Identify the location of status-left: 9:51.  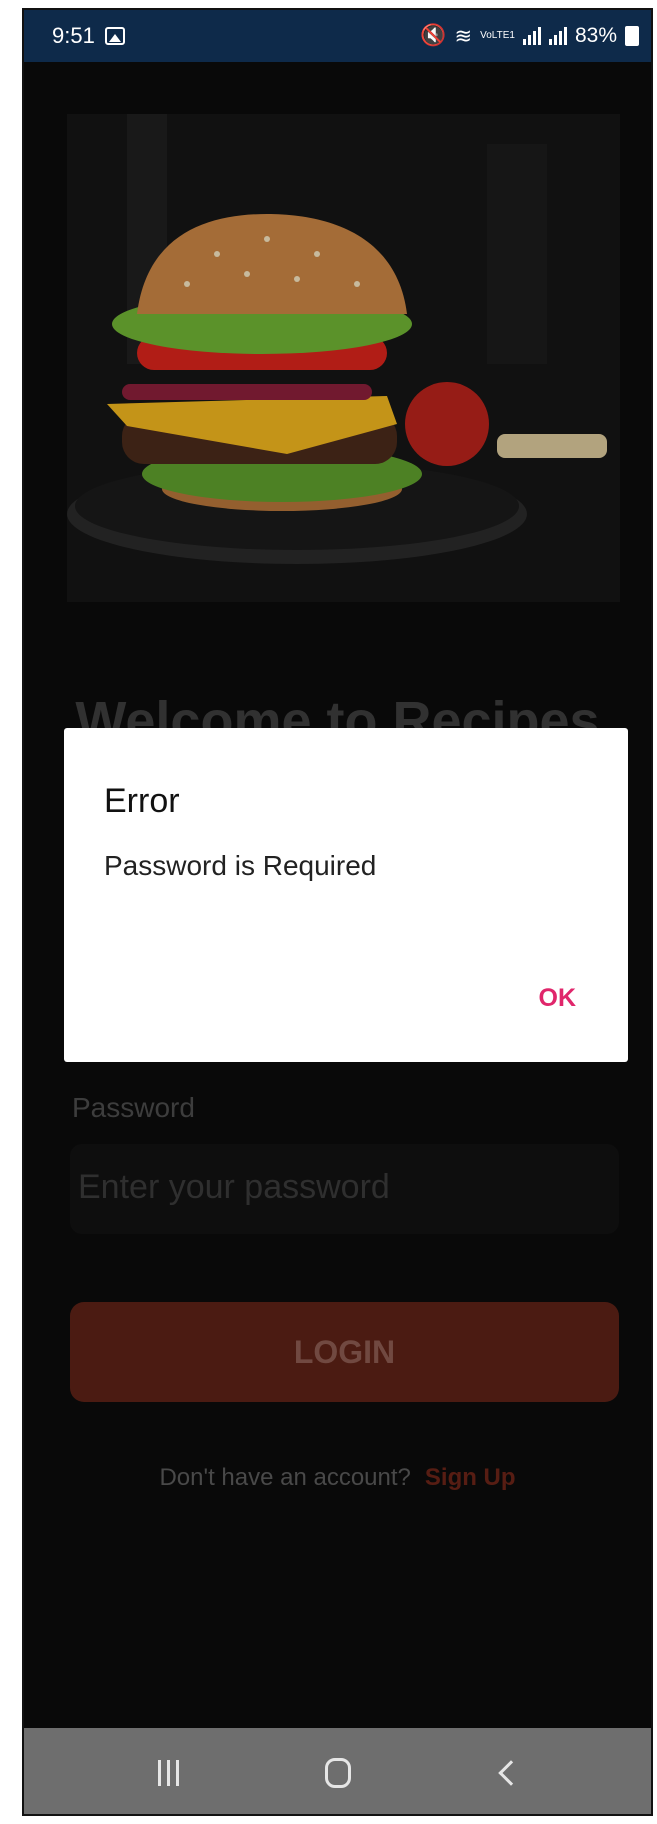
(88, 36).